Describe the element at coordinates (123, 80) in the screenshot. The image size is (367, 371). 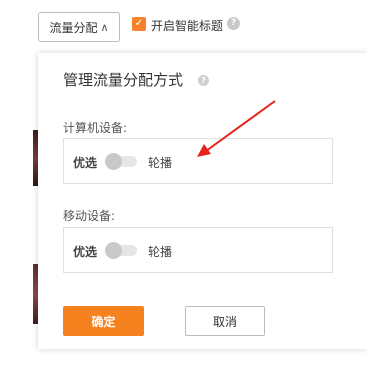
I see `popover-title: 管理流量分配方式` at that location.